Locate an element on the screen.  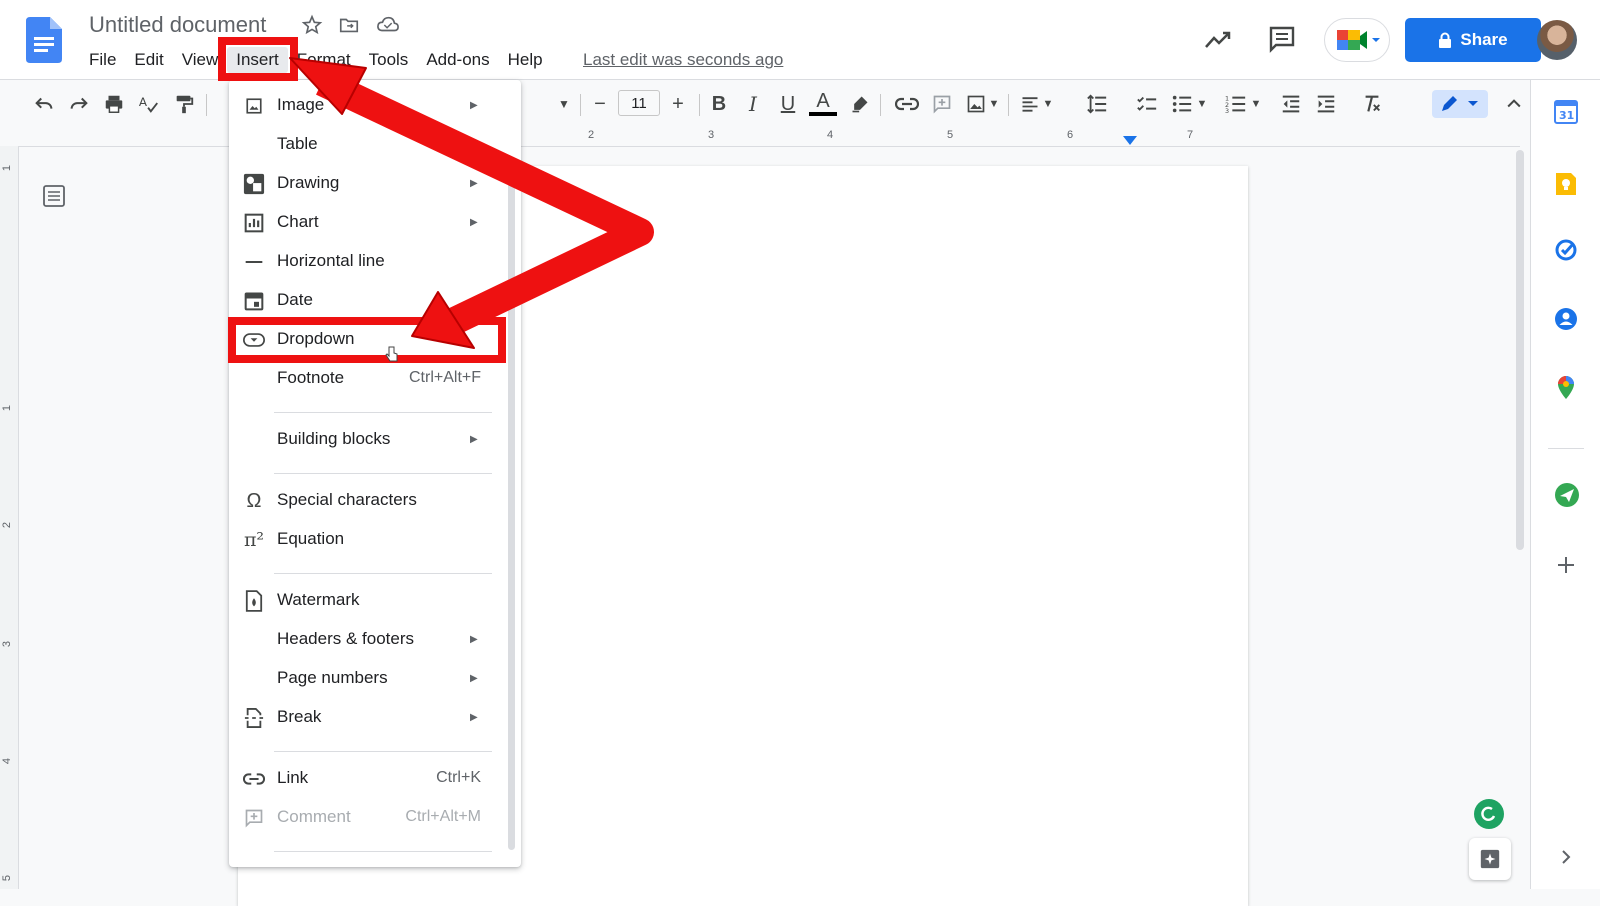
mouse-cursor-icon is located at coordinates (392, 355).